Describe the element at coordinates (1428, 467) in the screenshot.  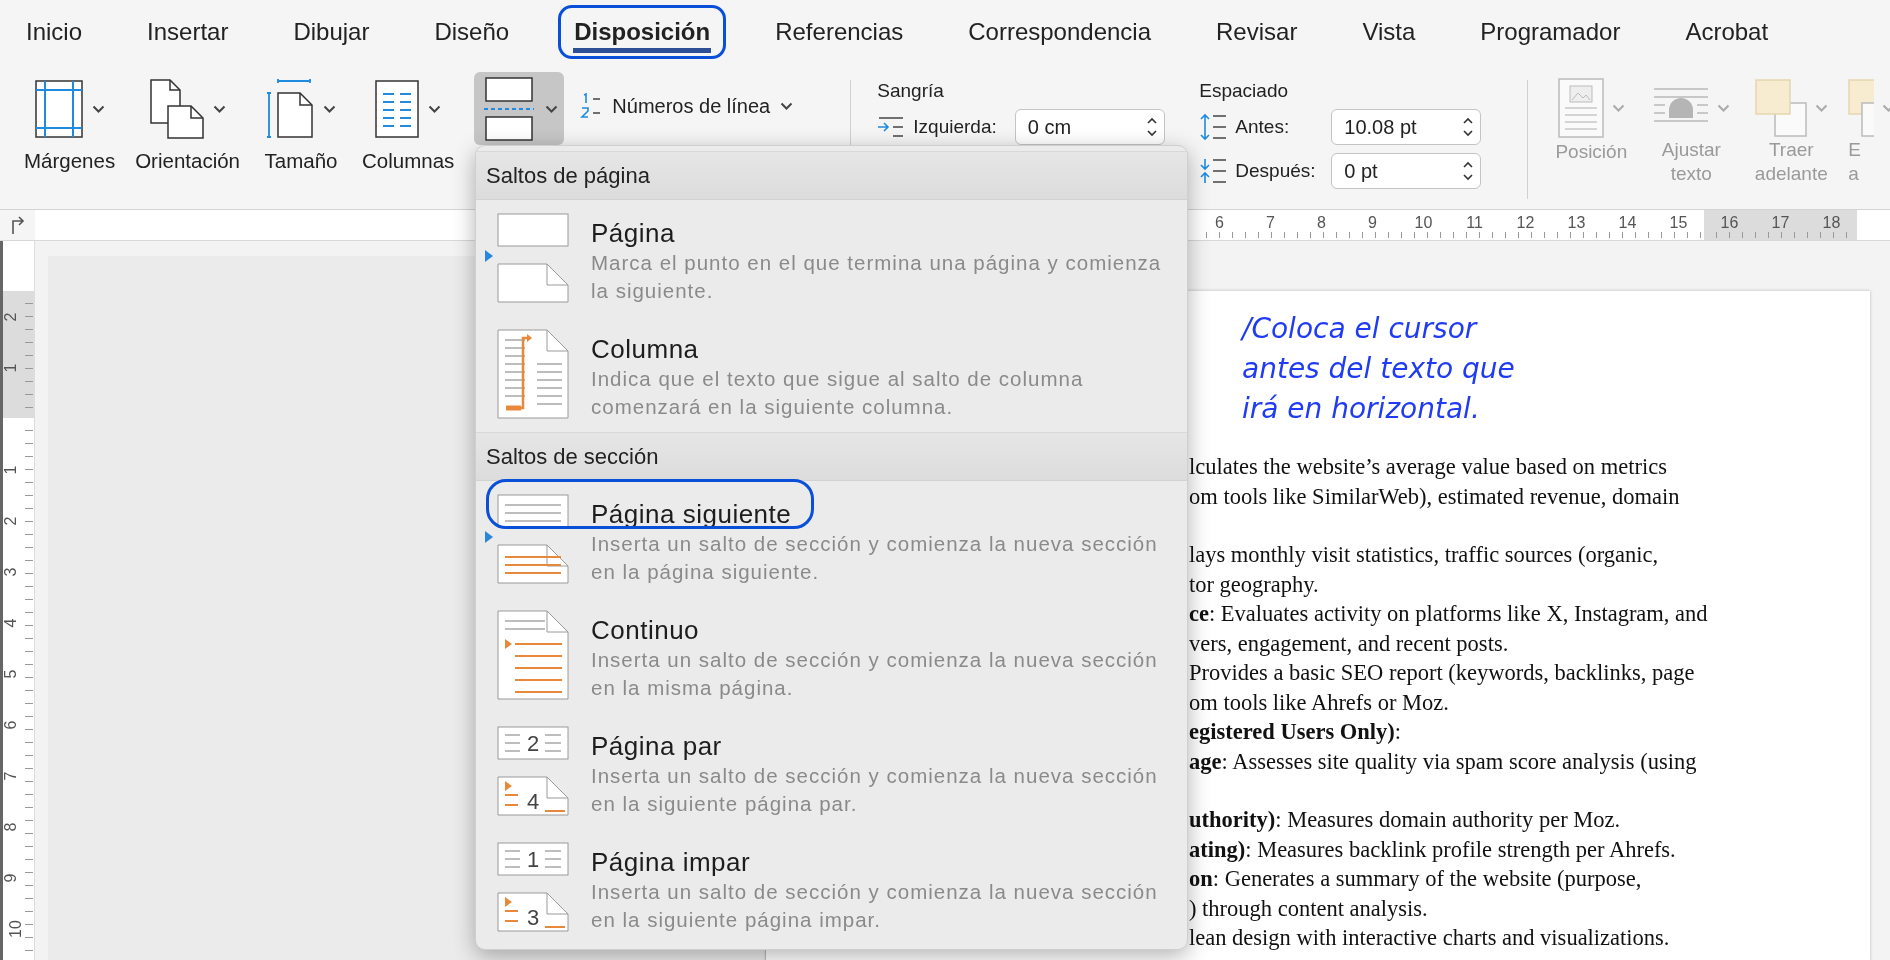
I see `document-text-line: lculates the website’s average value based on metrics` at that location.